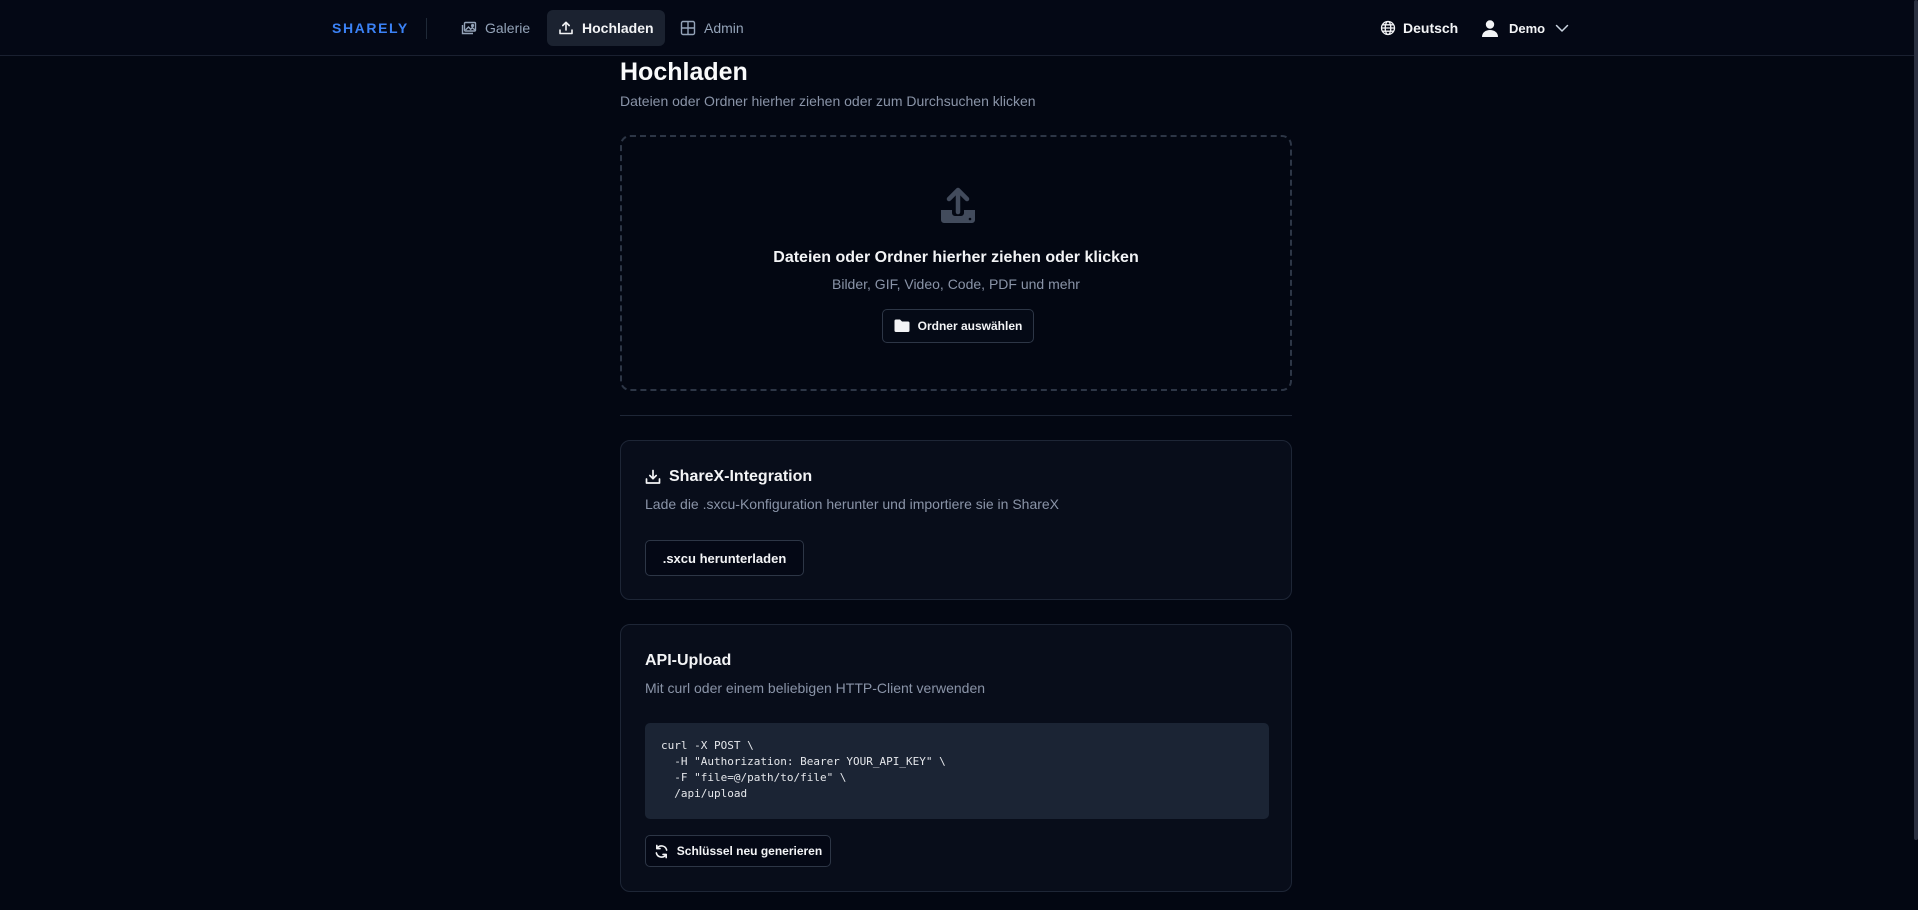  Describe the element at coordinates (970, 326) in the screenshot. I see `select-folder-label: Ordner auswählen` at that location.